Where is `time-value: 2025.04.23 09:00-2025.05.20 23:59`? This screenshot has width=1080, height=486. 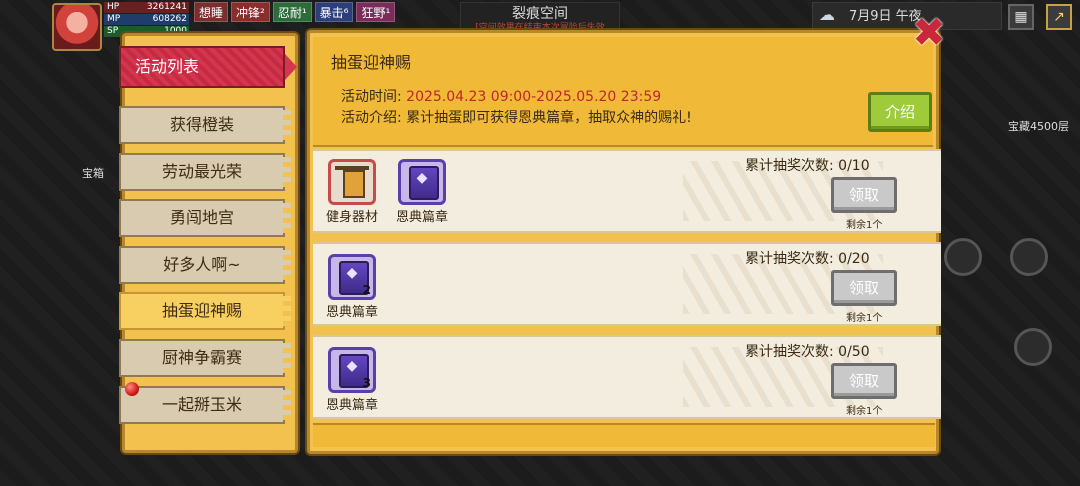 time-value: 2025.04.23 09:00-2025.05.20 23:59 is located at coordinates (534, 97).